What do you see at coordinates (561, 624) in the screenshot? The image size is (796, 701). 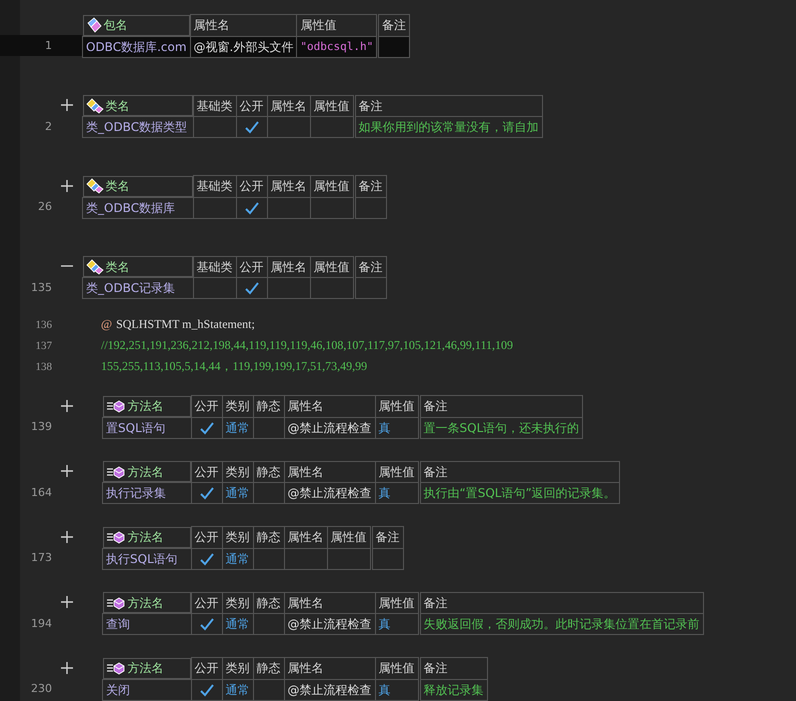 I see `table-cell: 失败返回假，否则成功。此时记录集位置在首记录前` at bounding box center [561, 624].